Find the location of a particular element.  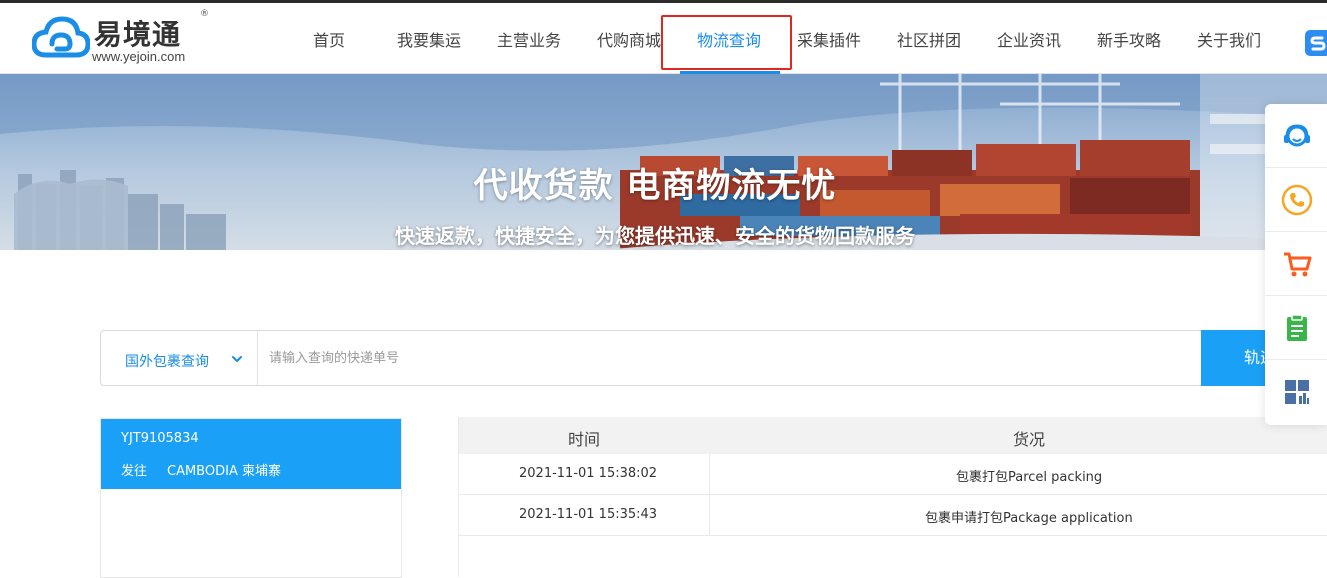

nav-item-home: 首页 is located at coordinates (329, 39).